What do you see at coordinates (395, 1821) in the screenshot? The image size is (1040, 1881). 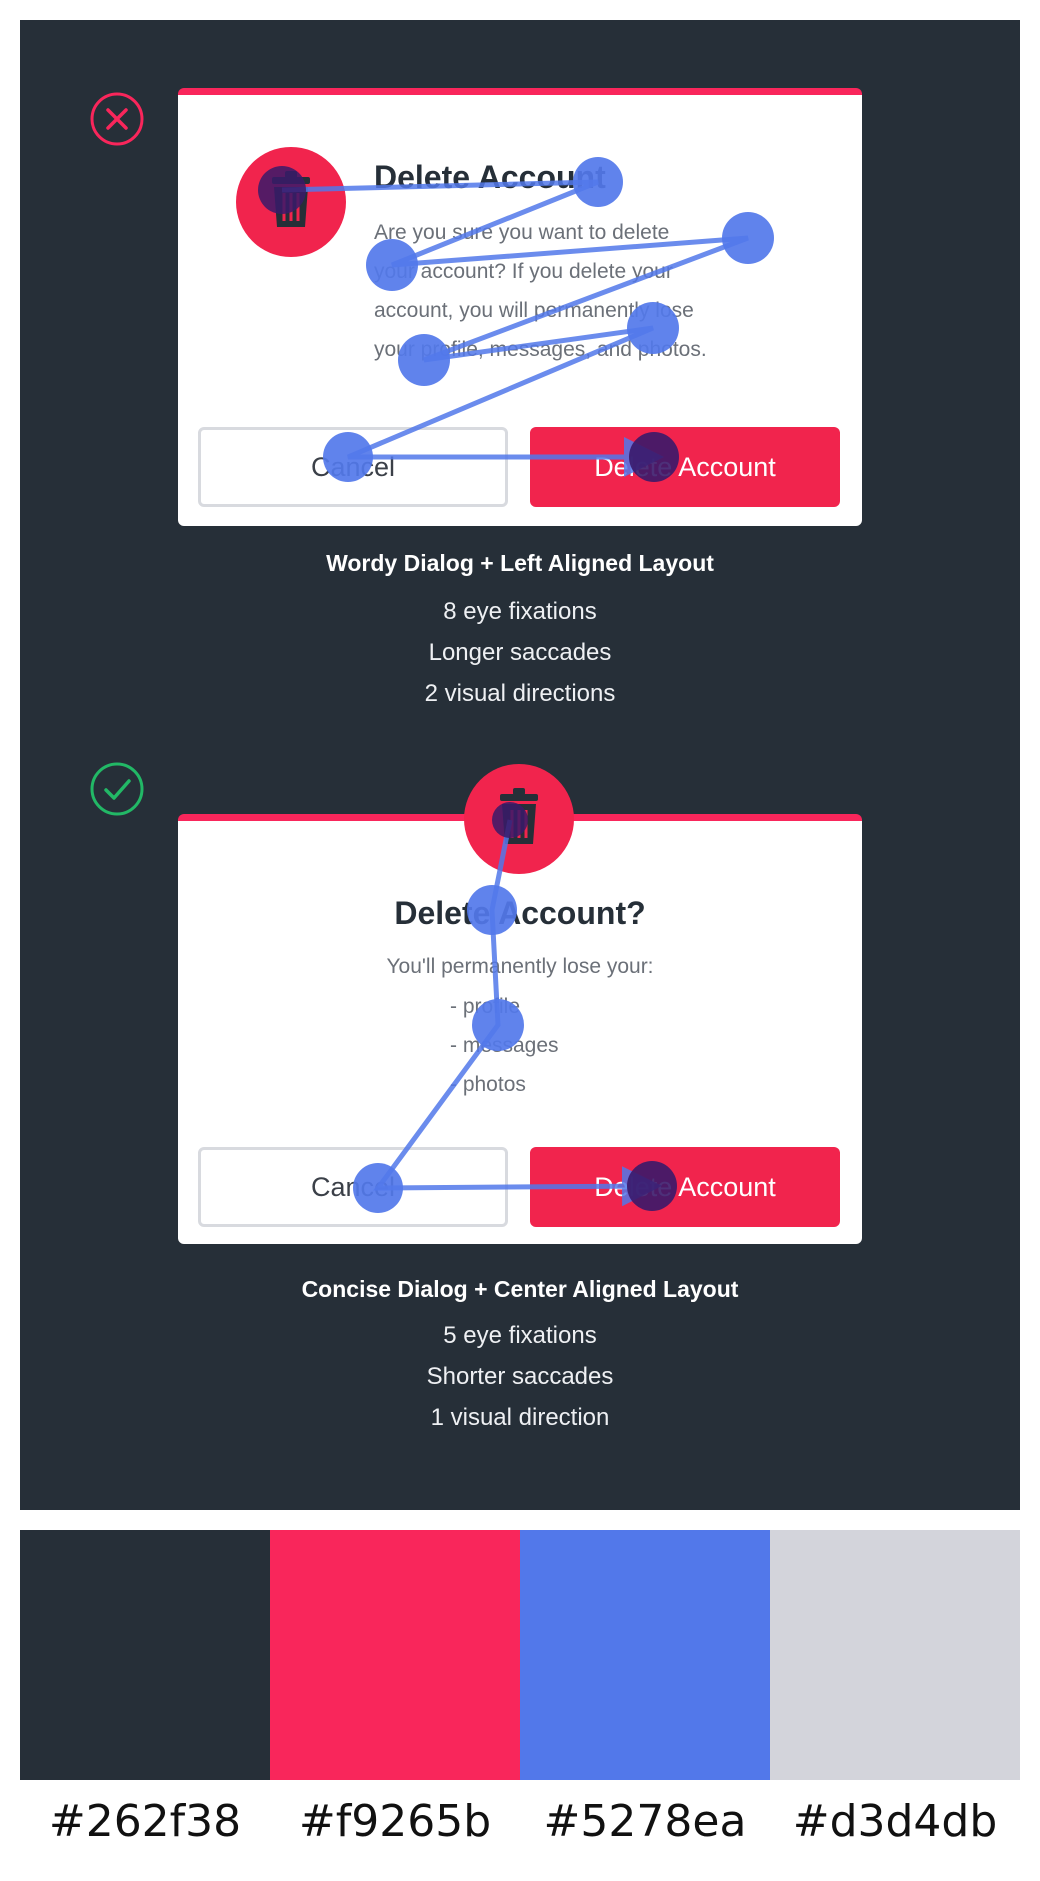 I see `color-code: #f9265b` at bounding box center [395, 1821].